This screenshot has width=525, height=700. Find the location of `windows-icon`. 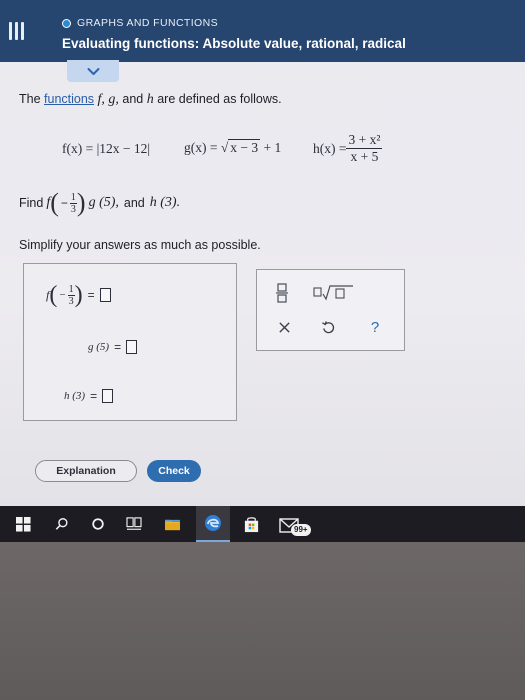

windows-icon is located at coordinates (23, 524).